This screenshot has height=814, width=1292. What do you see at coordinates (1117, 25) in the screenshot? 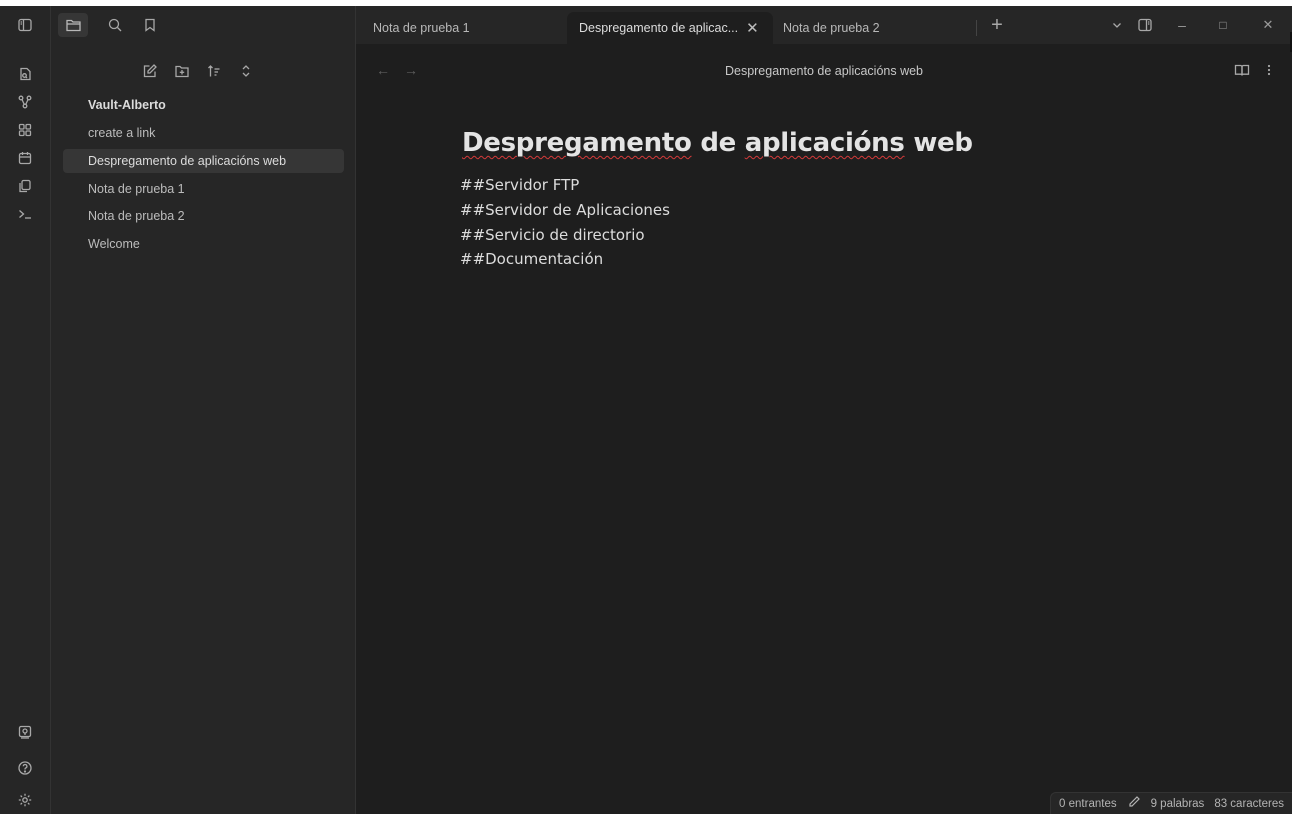
I see `tab-list-chevron-icon` at bounding box center [1117, 25].